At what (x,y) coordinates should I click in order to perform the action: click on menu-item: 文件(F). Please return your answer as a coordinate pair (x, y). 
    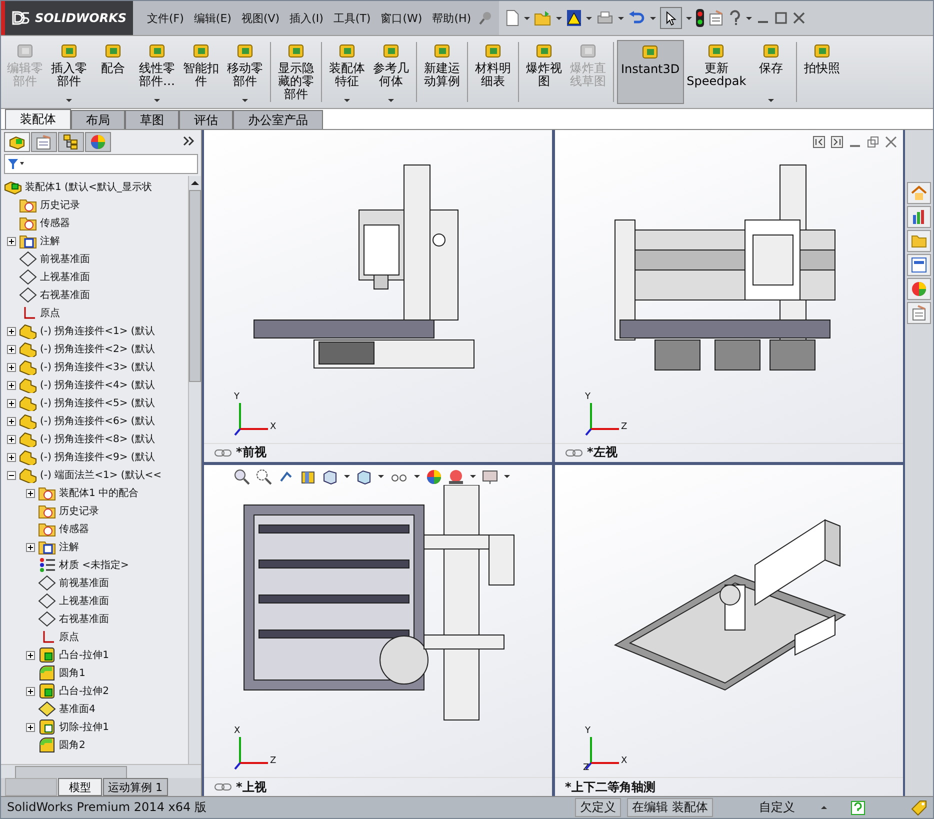
    Looking at the image, I should click on (165, 18).